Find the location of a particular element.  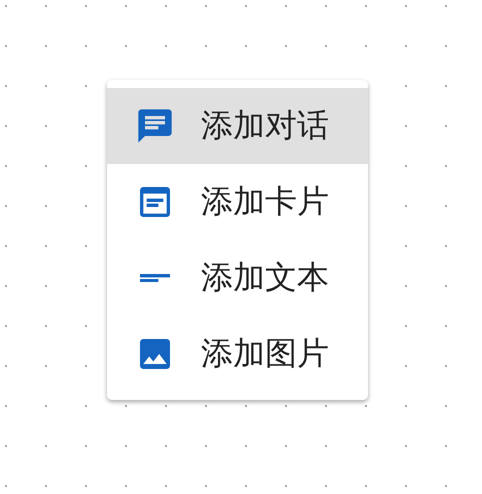

menu-item: 添加卡片 is located at coordinates (237, 202).